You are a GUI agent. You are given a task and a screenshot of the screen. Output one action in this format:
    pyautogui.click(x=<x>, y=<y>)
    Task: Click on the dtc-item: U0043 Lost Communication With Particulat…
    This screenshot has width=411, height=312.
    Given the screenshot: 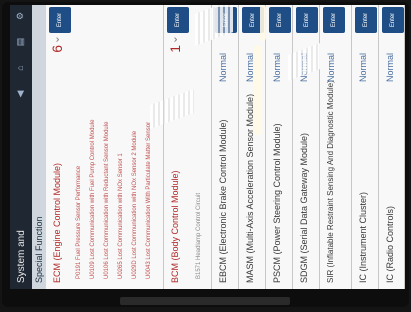 What is the action you would take?
    pyautogui.click(x=149, y=200)
    